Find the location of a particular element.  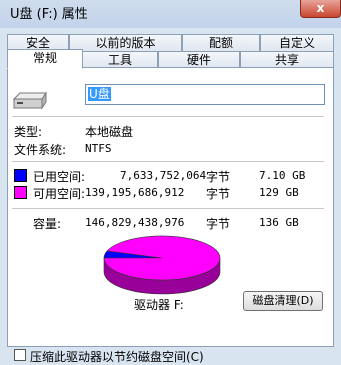

volume-name-text: U盘 is located at coordinates (99, 94).